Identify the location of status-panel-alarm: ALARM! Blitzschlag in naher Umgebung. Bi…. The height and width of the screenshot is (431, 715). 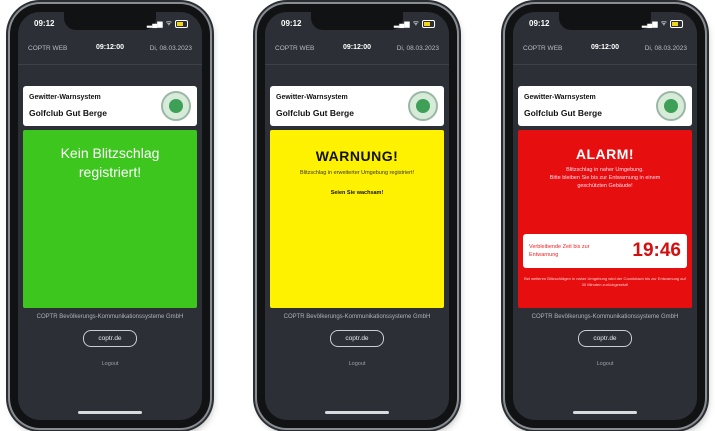
(605, 219).